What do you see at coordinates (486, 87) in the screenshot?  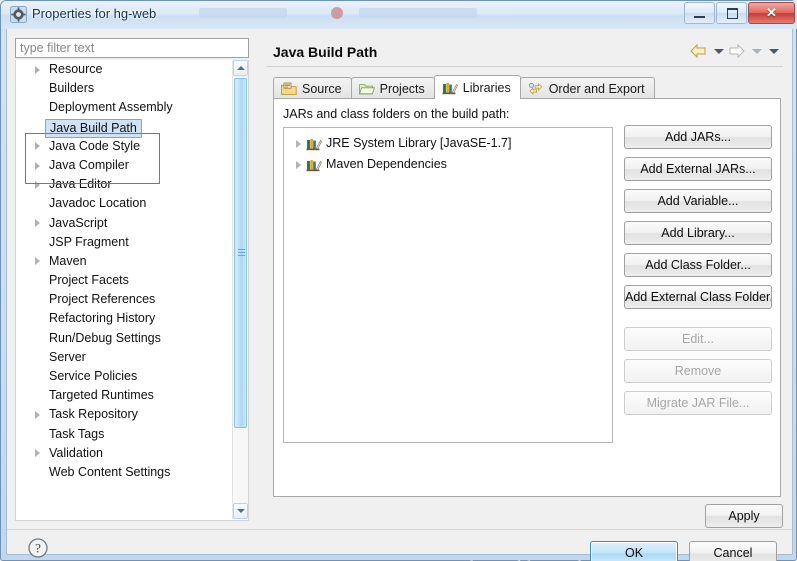 I see `tab-label: Libraries` at bounding box center [486, 87].